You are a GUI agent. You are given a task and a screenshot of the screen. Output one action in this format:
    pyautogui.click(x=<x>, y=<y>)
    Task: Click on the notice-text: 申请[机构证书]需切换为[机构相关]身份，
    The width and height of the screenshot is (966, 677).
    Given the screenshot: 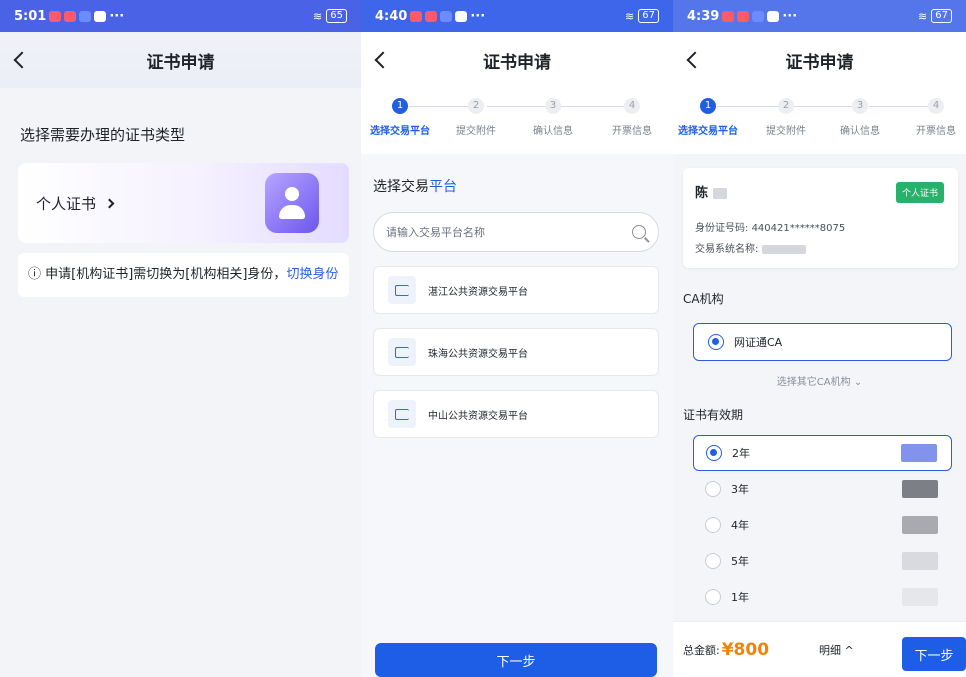 What is the action you would take?
    pyautogui.click(x=166, y=274)
    